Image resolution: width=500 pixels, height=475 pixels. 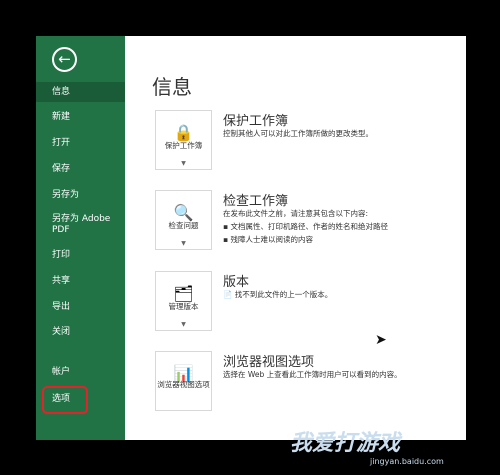 What do you see at coordinates (283, 294) in the screenshot?
I see `section-description-text: 找不到此文件的上一个版本。` at bounding box center [283, 294].